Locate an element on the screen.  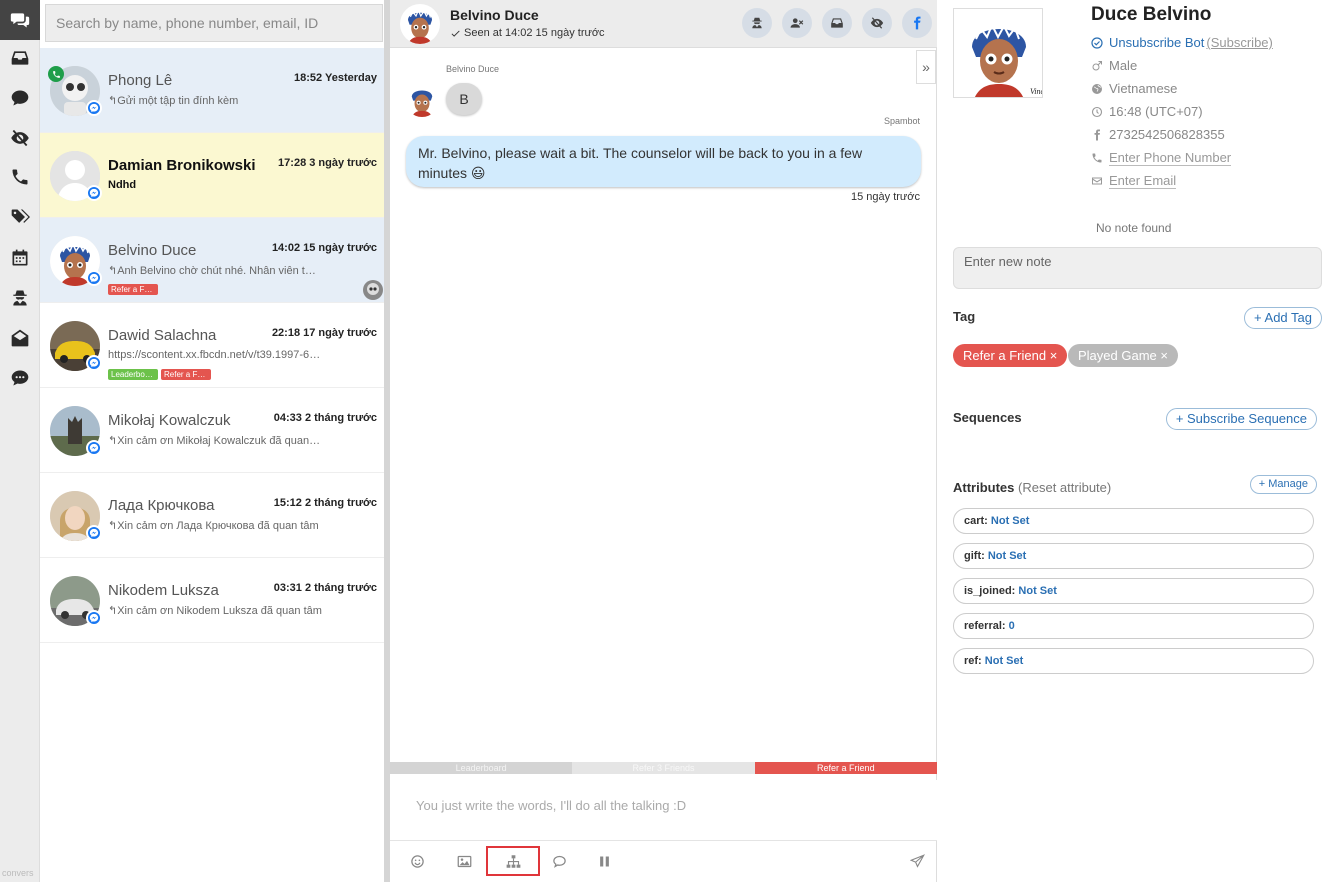
send-icon is located at coordinates (917, 861).